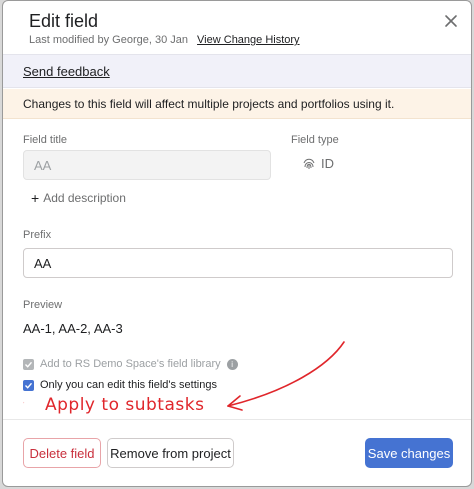 This screenshot has height=489, width=474. I want to click on prefix-label: Prefix, so click(37, 235).